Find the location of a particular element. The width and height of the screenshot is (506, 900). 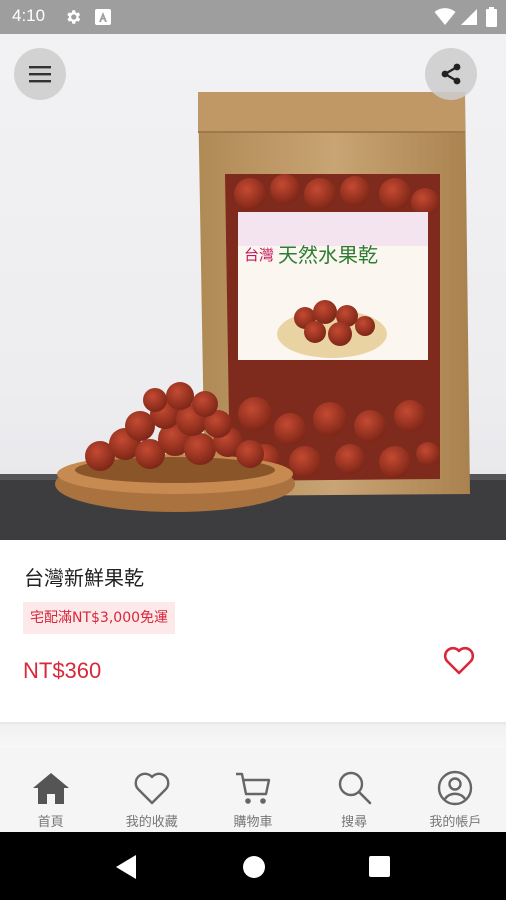

nav-label-account: 我的帳戶 is located at coordinates (455, 822).